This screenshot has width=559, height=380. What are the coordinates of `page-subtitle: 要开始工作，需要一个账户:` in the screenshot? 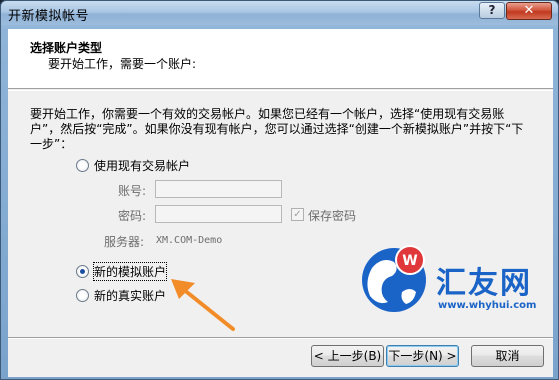 It's located at (122, 64).